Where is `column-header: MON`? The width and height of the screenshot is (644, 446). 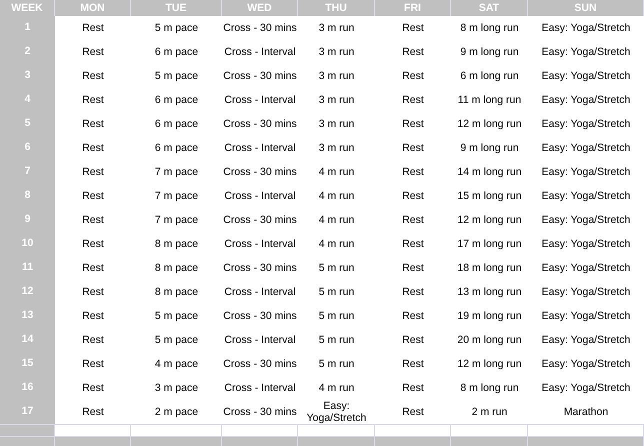
column-header: MON is located at coordinates (93, 8).